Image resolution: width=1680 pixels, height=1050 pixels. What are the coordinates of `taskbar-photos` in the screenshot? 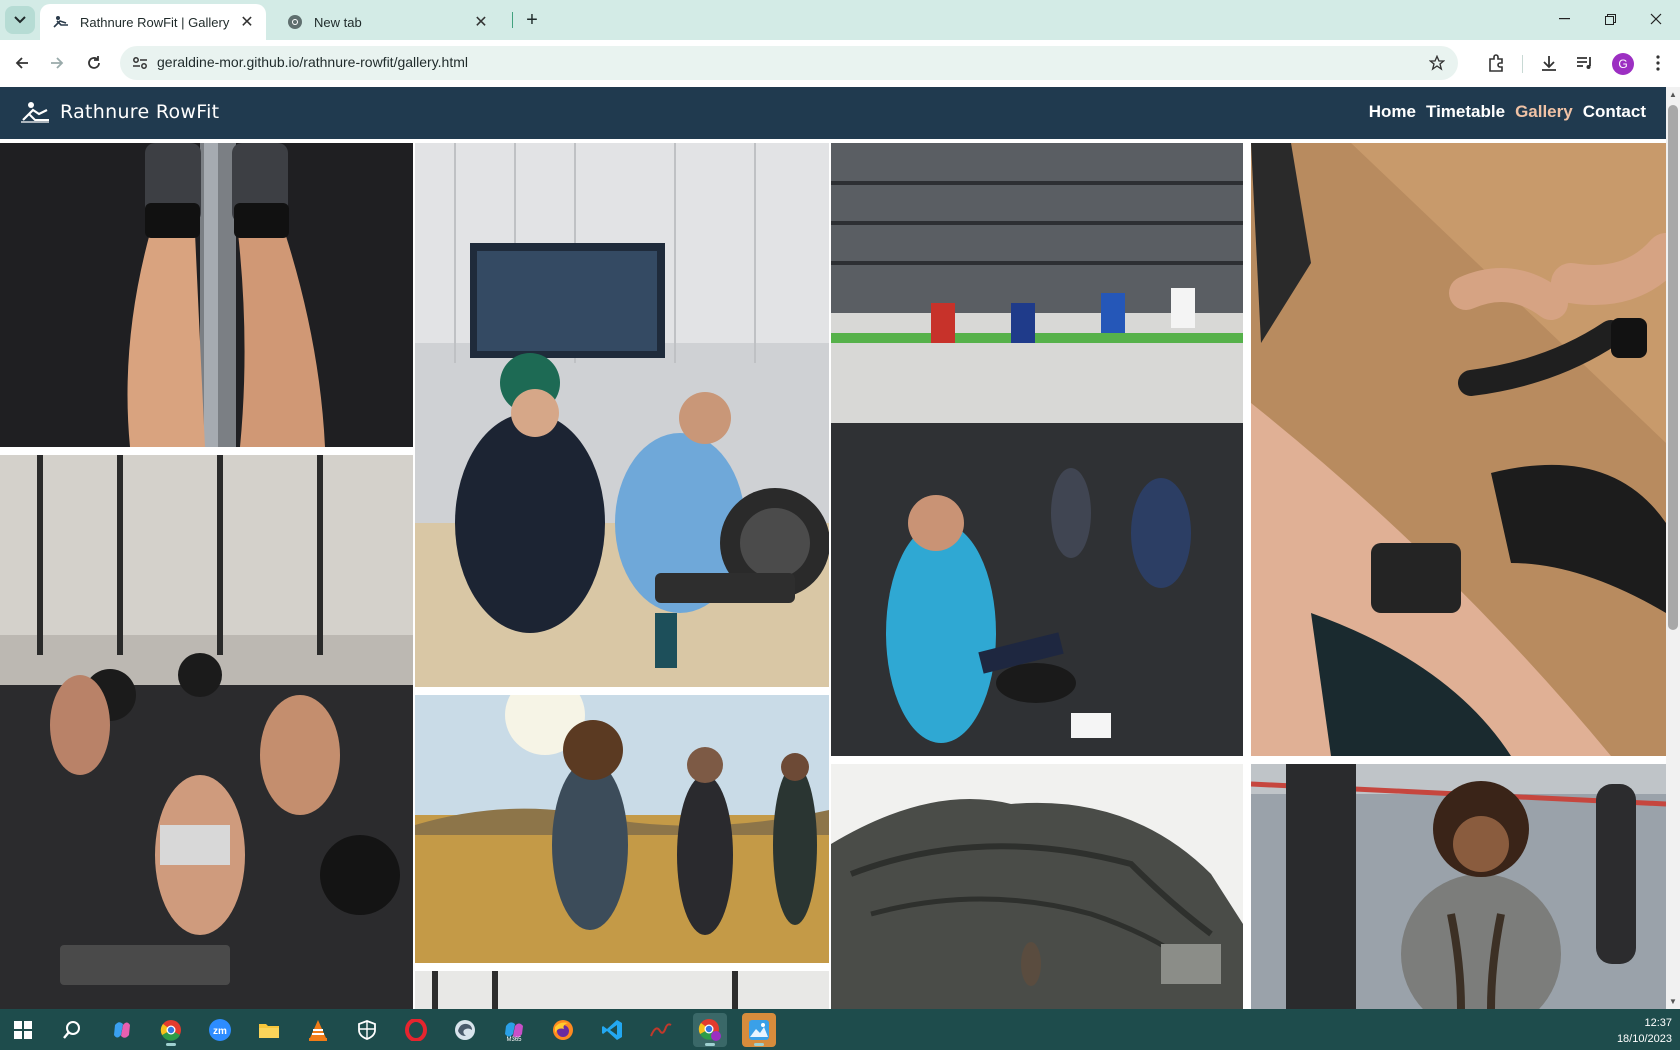 It's located at (759, 1030).